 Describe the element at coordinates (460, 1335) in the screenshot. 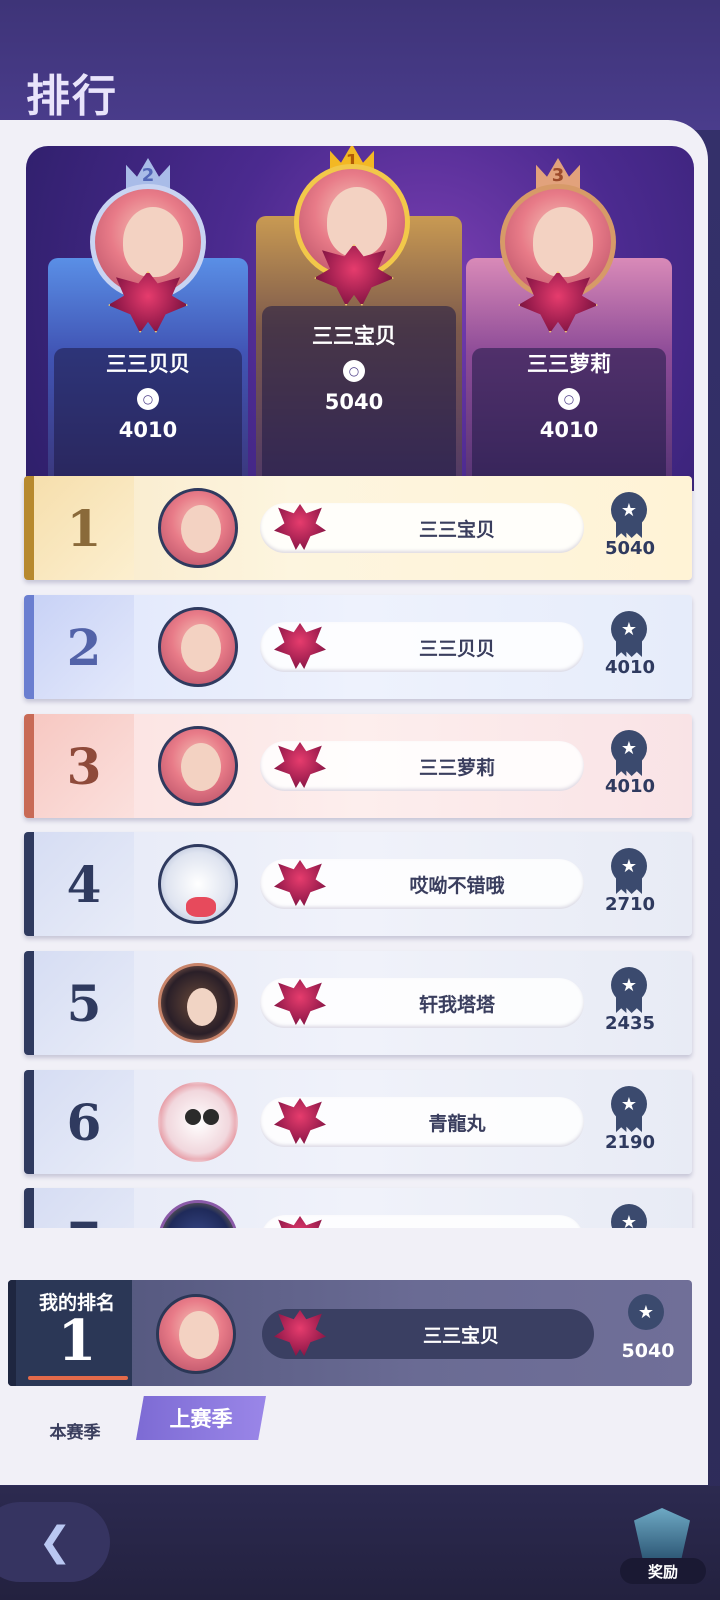

I see `my-name: 三三宝贝` at that location.